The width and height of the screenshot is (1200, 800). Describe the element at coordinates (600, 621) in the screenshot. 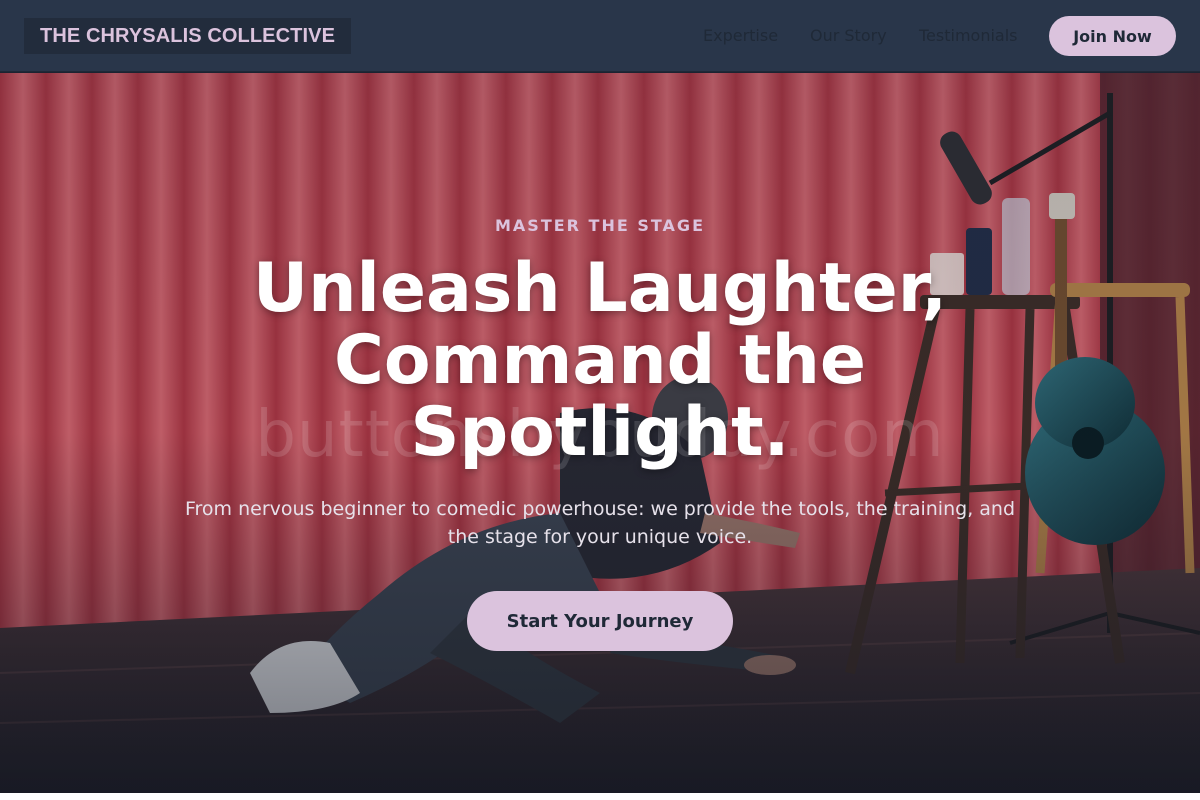

I see `start-journey-button: Start Your Journey` at that location.